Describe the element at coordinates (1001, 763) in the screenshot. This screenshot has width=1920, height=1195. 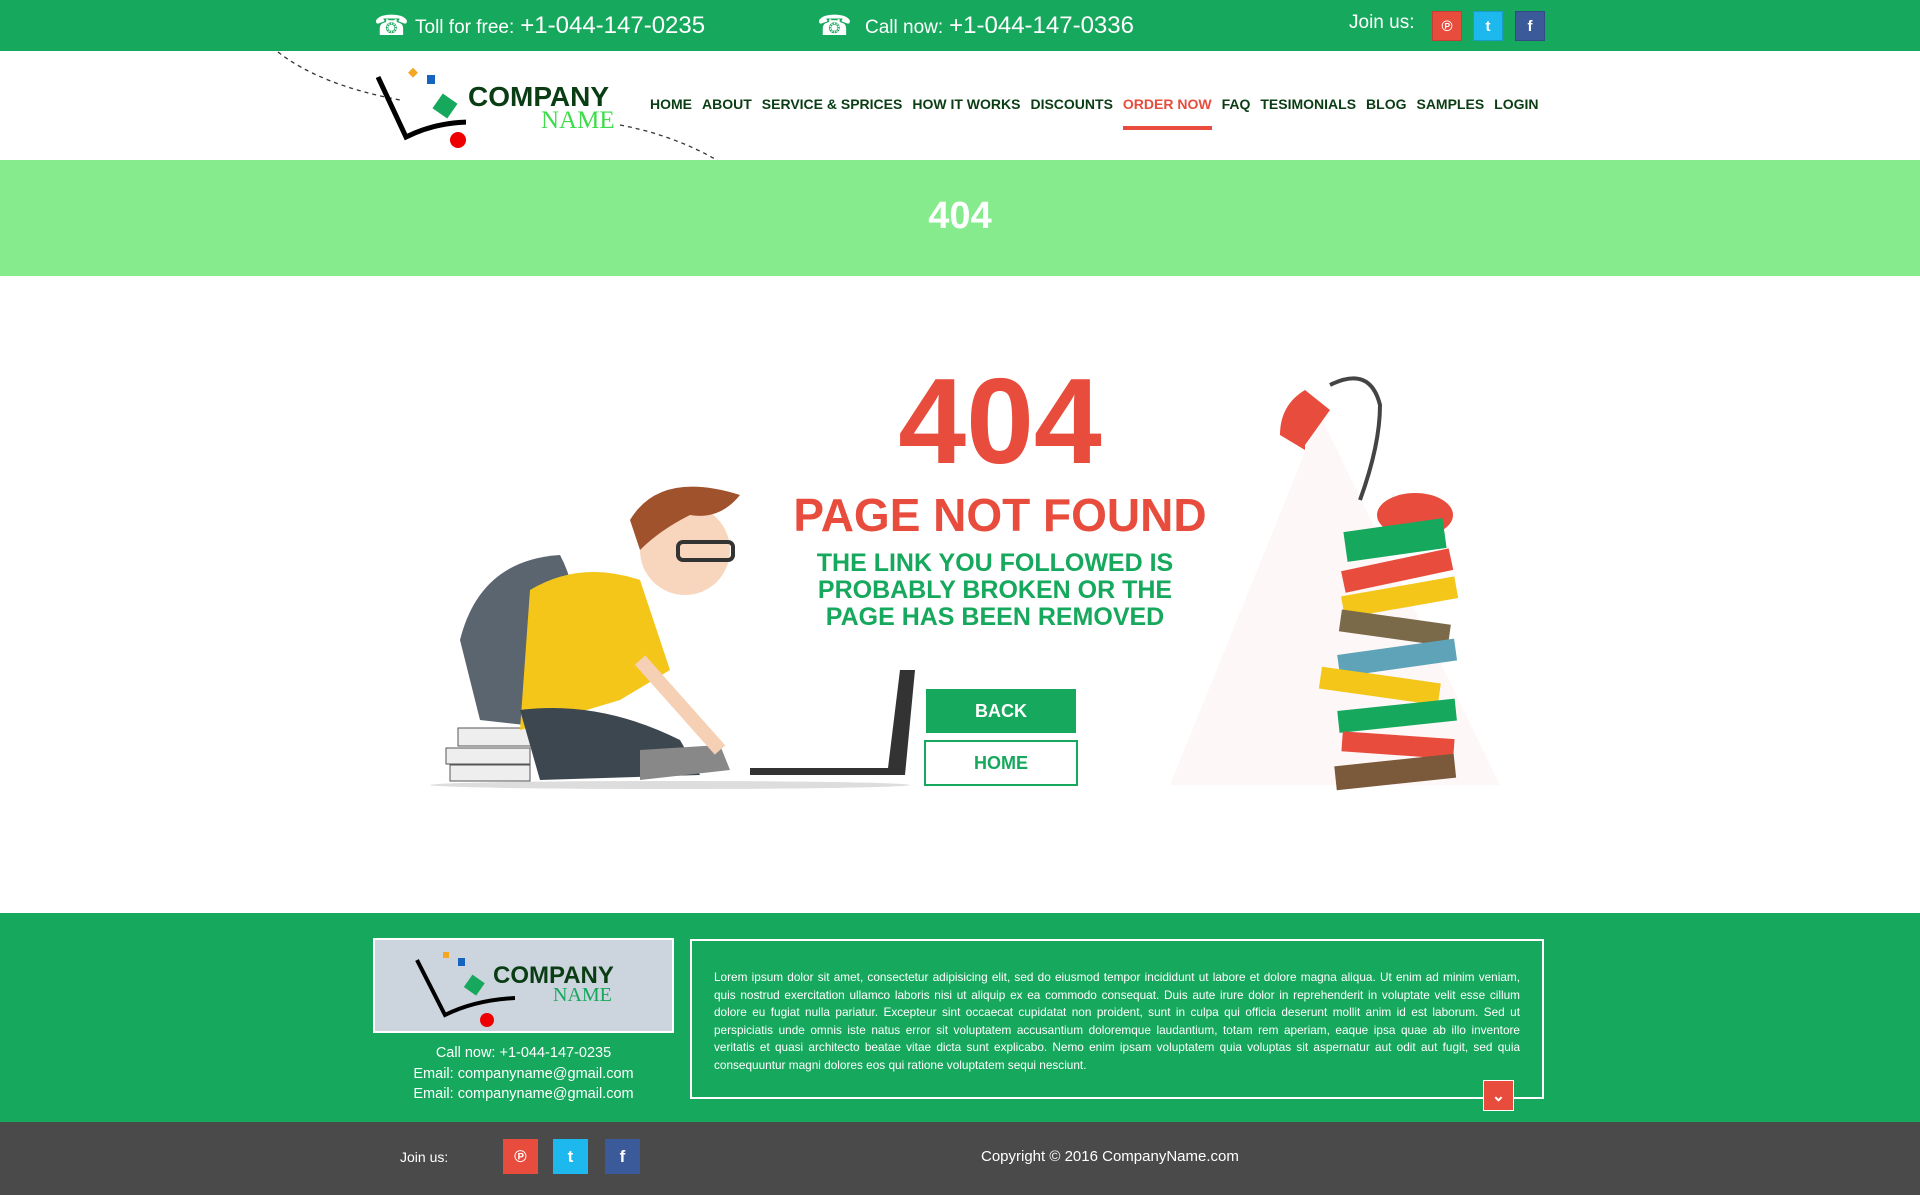
I see `home-button: HOME` at that location.